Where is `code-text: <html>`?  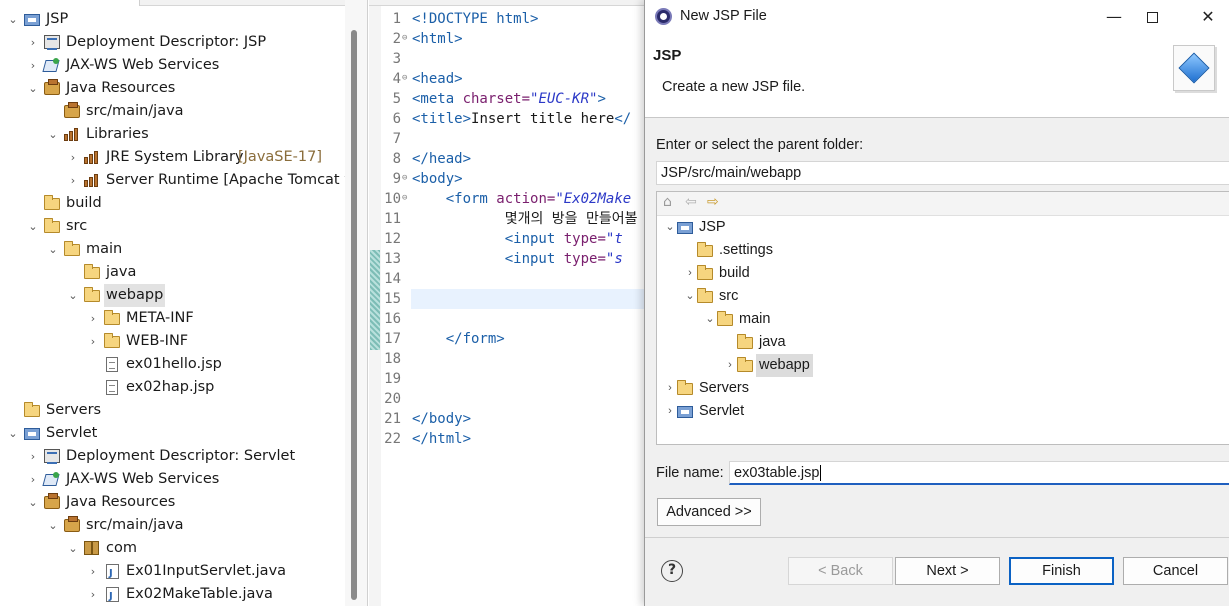
code-text: <html> is located at coordinates (437, 39).